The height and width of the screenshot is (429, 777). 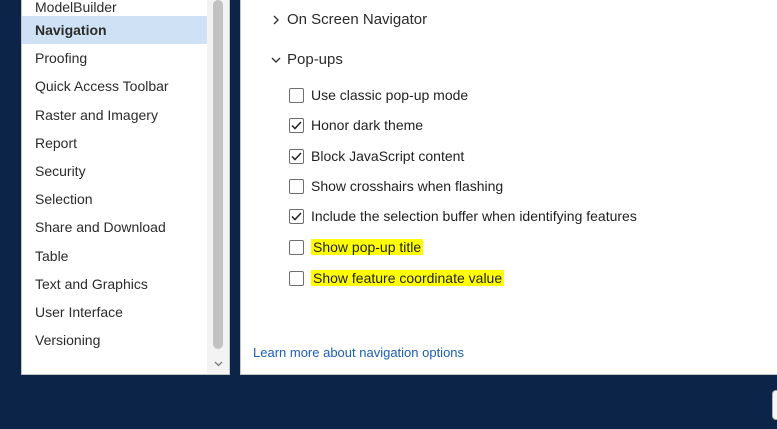 What do you see at coordinates (218, 364) in the screenshot?
I see `scroll-down-arrow-icon` at bounding box center [218, 364].